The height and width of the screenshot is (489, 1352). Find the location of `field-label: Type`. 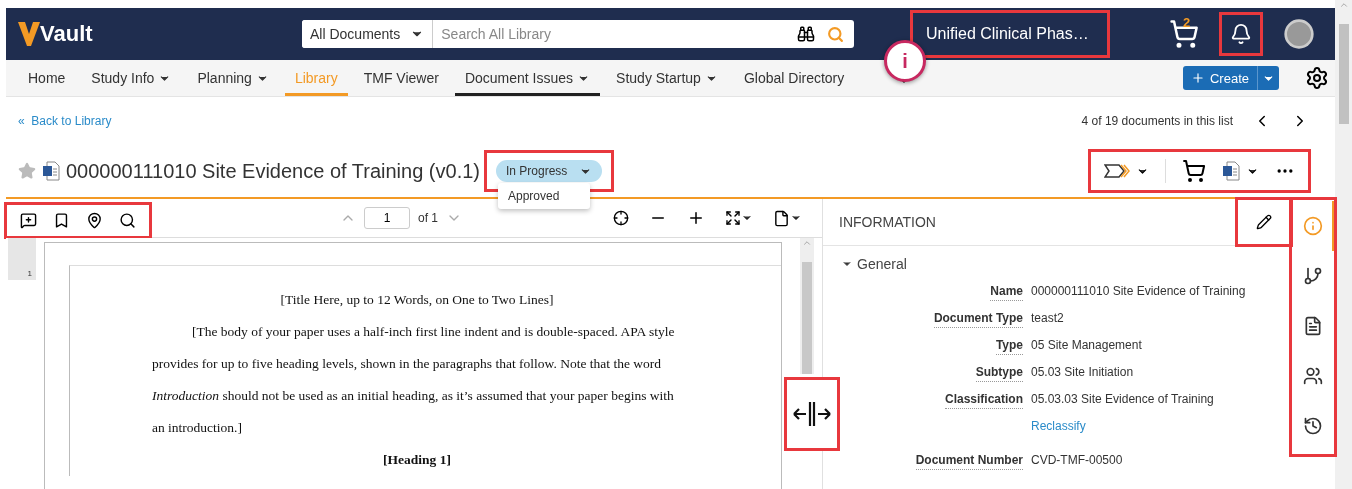

field-label: Type is located at coordinates (1009, 345).